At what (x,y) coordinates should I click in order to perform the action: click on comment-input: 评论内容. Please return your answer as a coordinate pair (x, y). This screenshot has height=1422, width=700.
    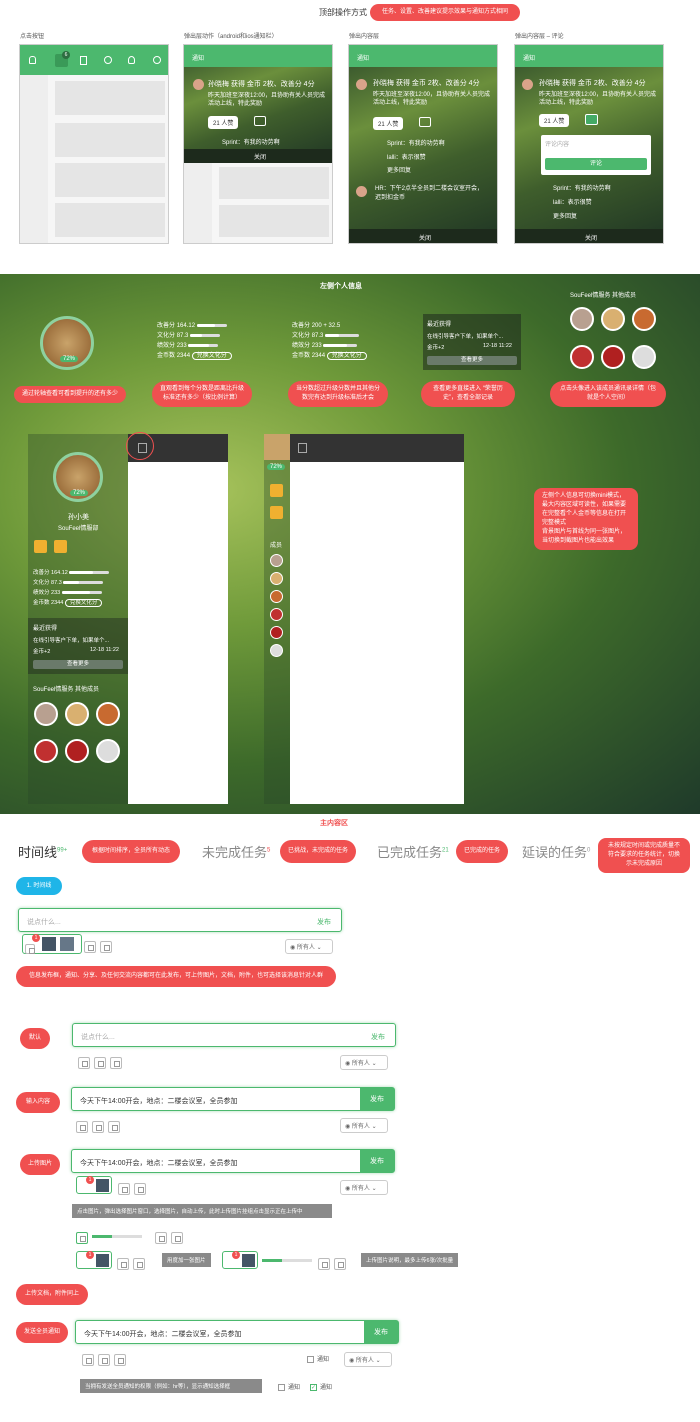
    Looking at the image, I should click on (557, 143).